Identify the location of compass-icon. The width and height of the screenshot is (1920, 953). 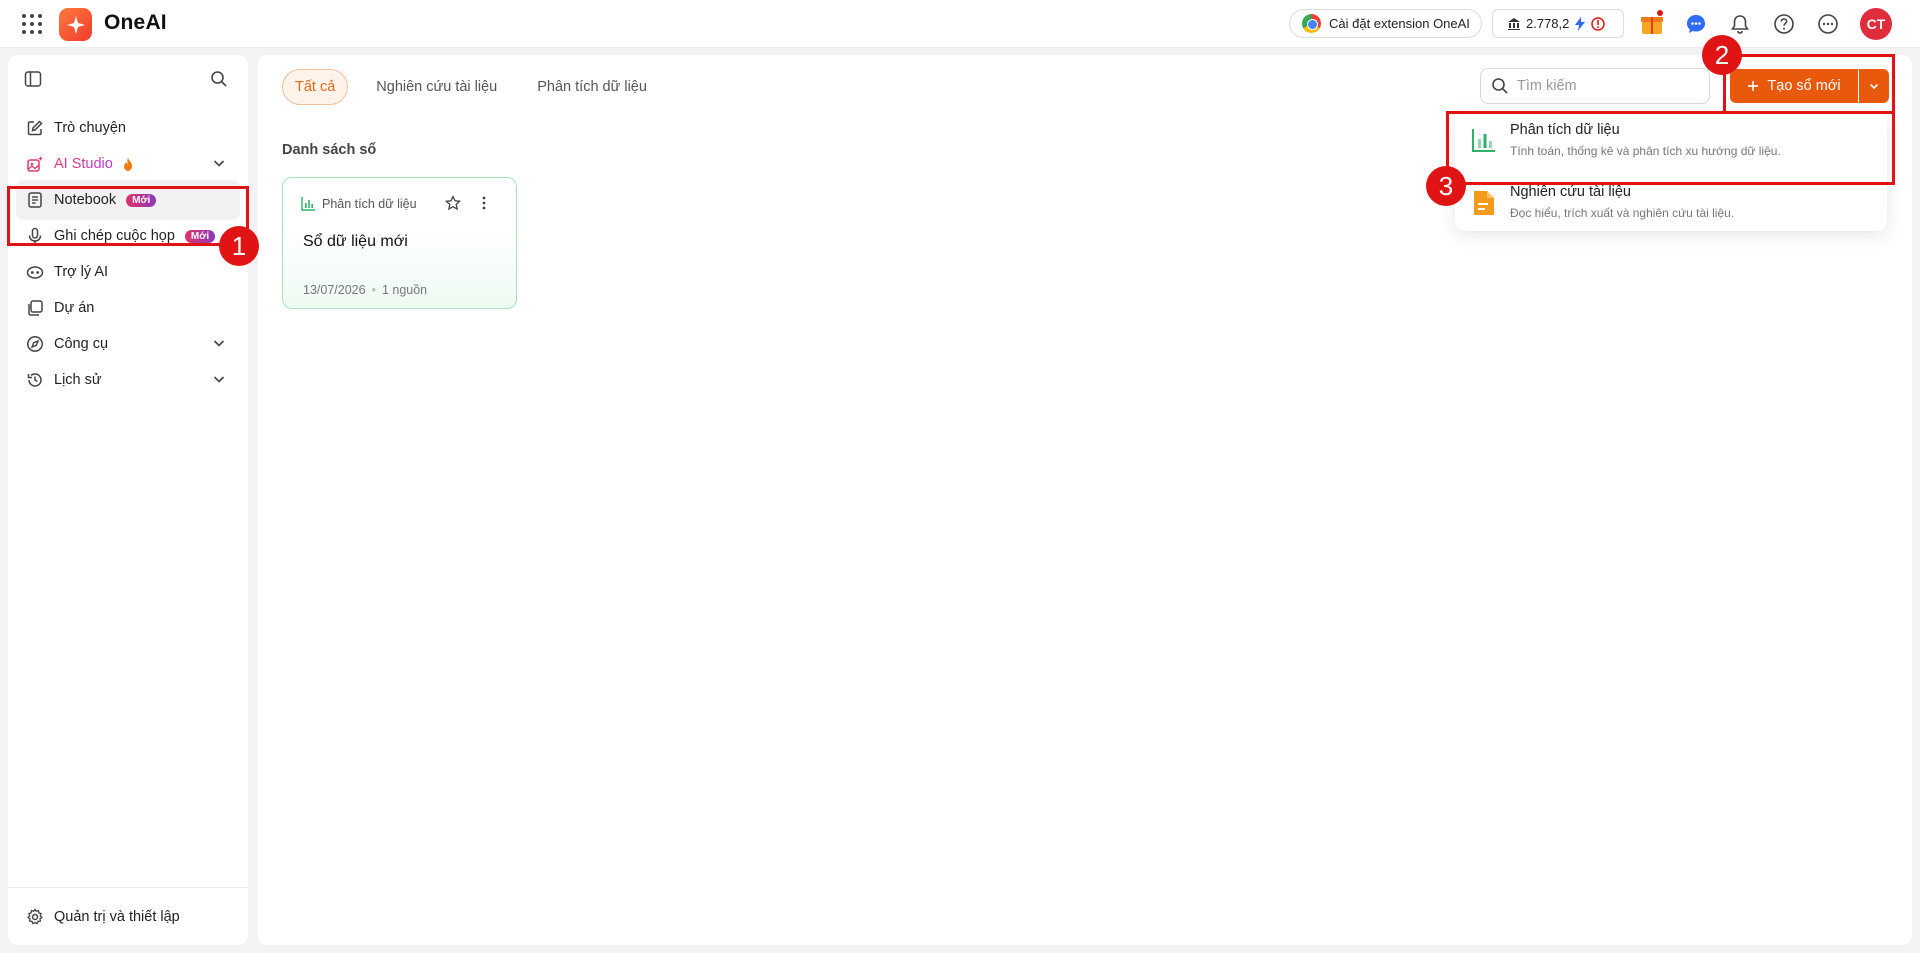
(35, 344).